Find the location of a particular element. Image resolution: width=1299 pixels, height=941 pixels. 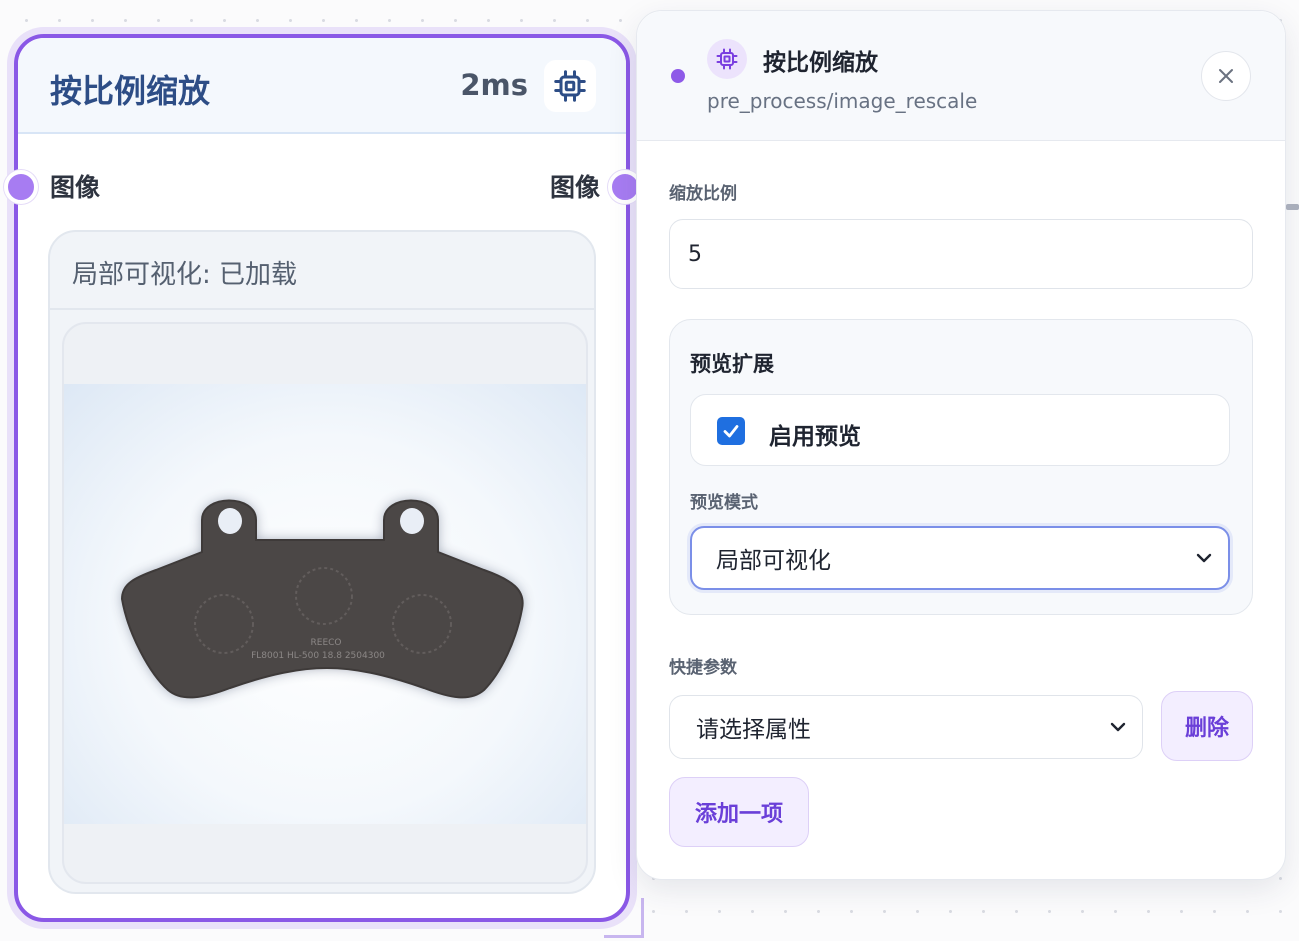

connection-edge-stub is located at coordinates (1292, 207).